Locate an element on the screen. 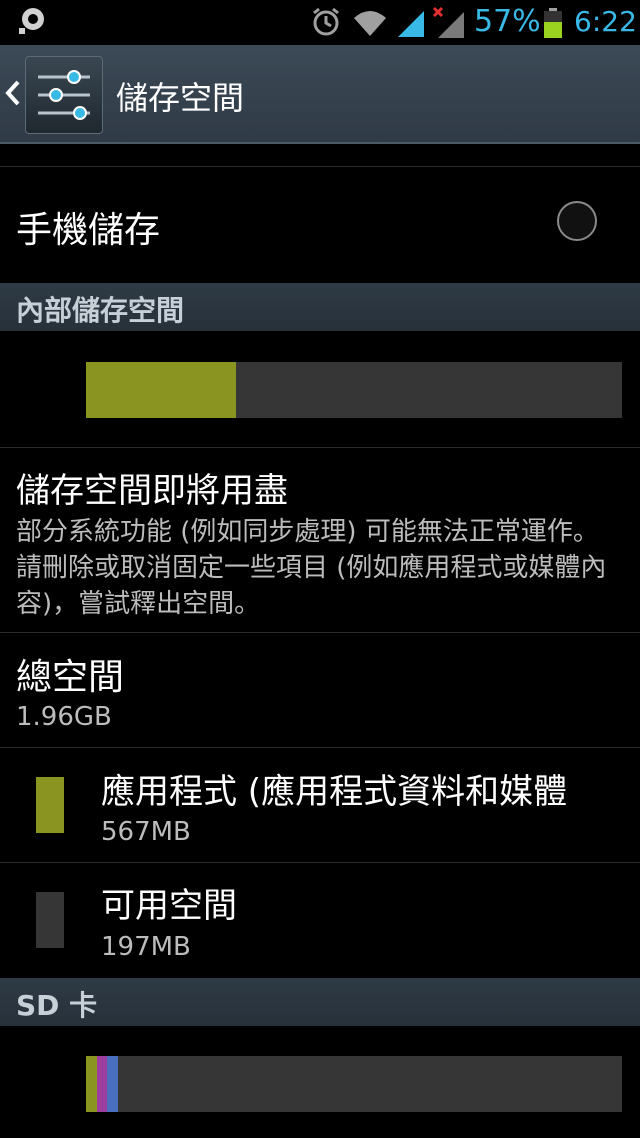 The width and height of the screenshot is (640, 1138). action-bar: 儲存空間 is located at coordinates (320, 94).